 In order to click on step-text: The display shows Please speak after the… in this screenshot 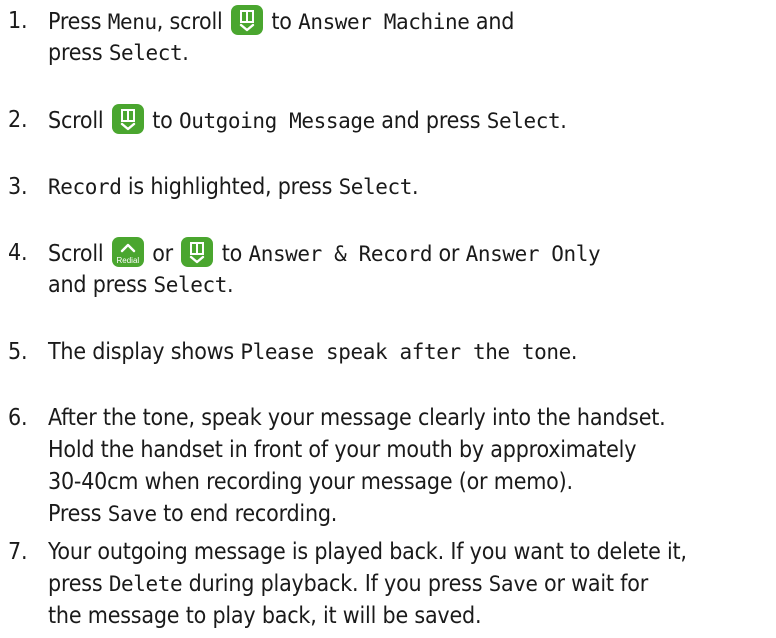, I will do `click(313, 352)`.